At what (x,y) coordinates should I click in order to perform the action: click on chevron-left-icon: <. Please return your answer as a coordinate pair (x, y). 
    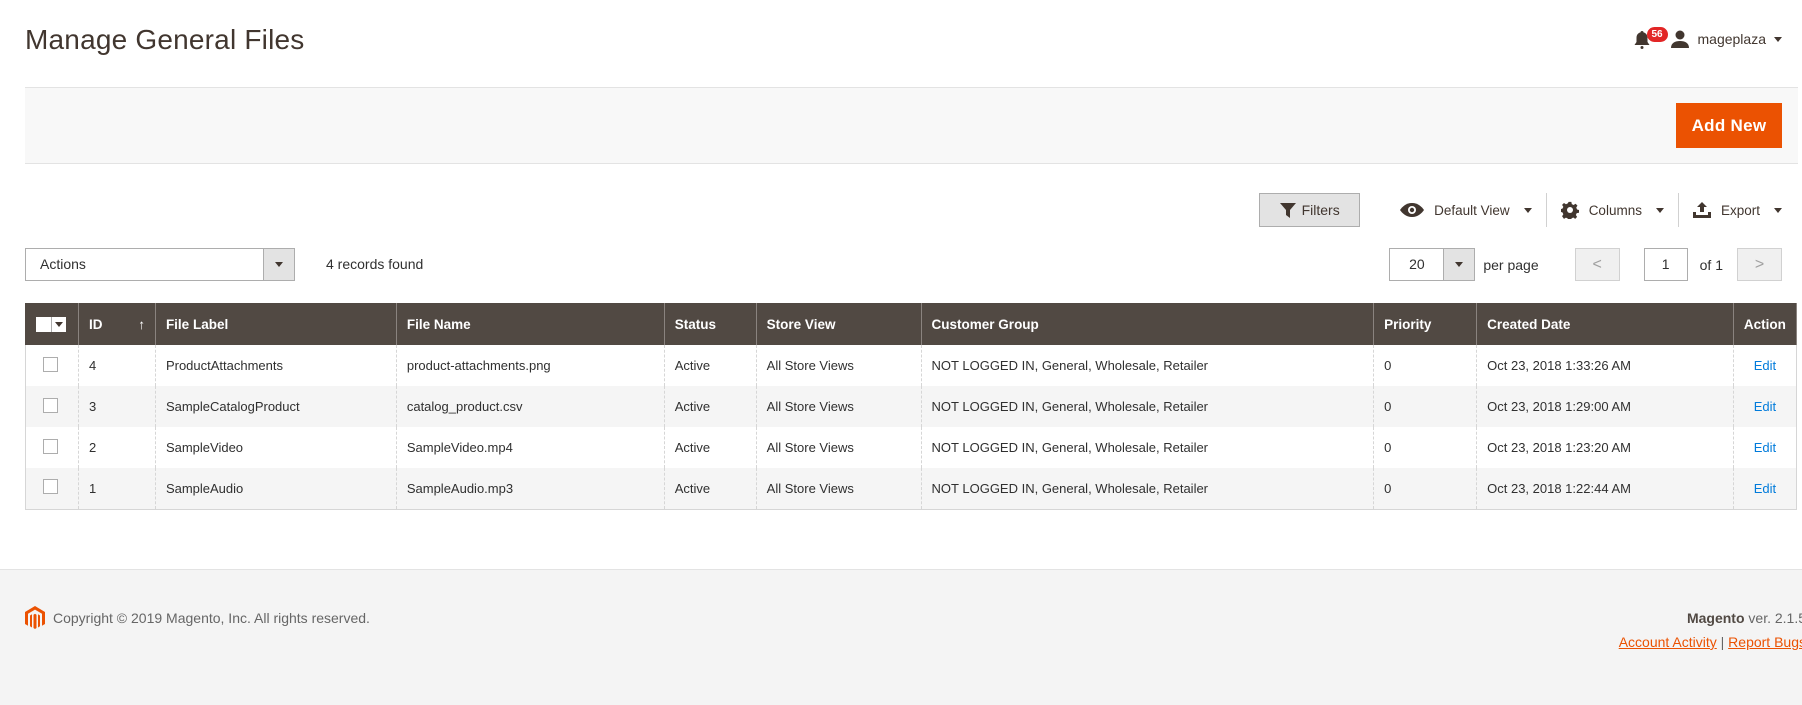
    Looking at the image, I should click on (1597, 264).